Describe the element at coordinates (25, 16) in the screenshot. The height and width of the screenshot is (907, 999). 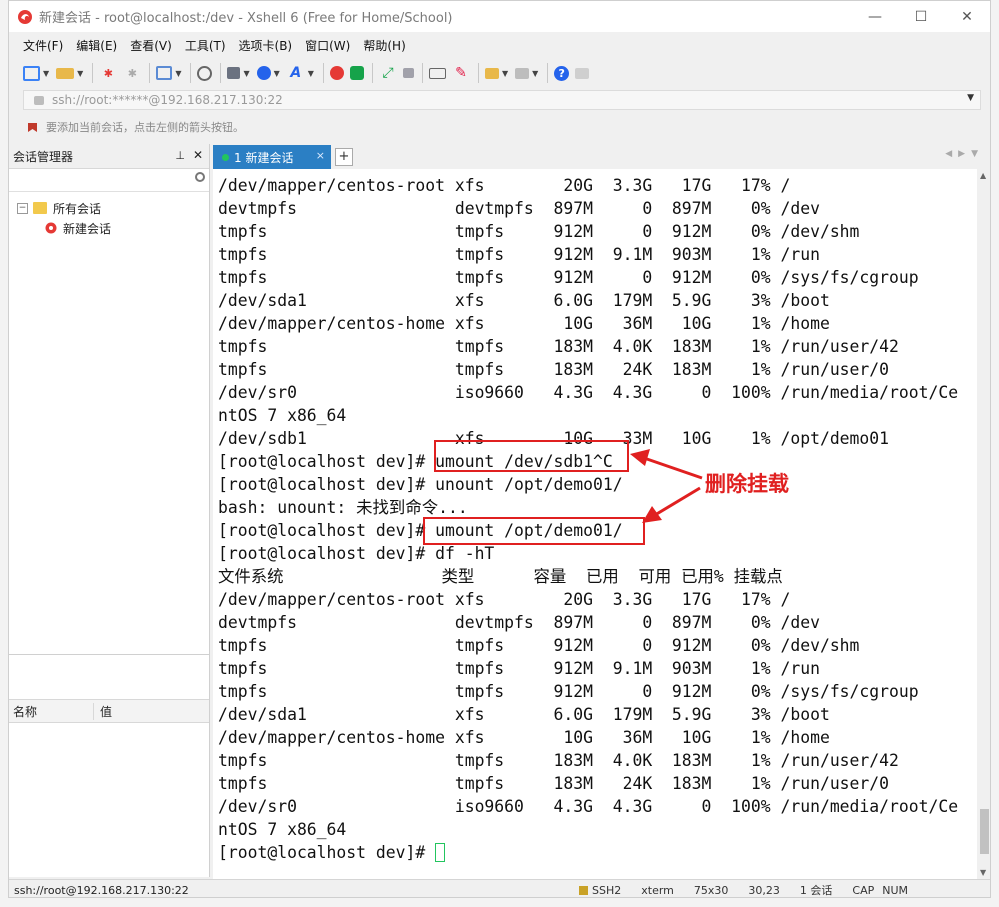
I see `xshell-logo-icon` at that location.